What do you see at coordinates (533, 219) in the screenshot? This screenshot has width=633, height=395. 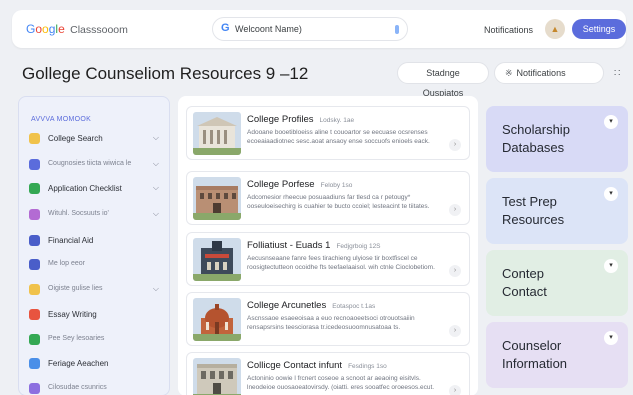 I see `tile-label-line2: Resources` at bounding box center [533, 219].